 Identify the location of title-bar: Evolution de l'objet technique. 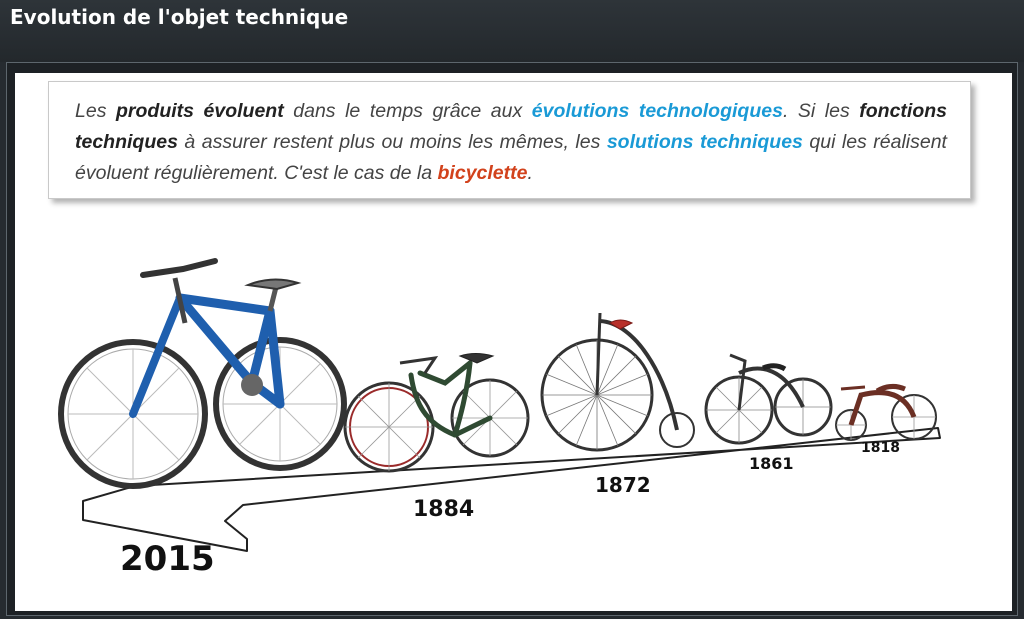
(512, 31).